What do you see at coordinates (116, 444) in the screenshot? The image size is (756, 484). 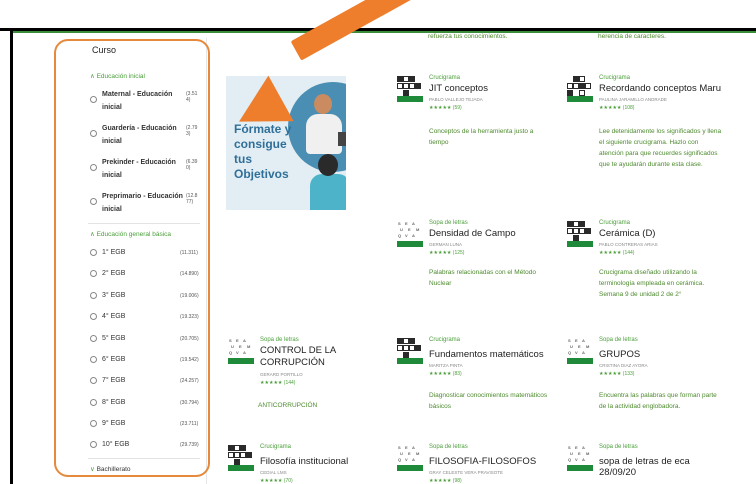 I see `option-label: 10° EGB` at bounding box center [116, 444].